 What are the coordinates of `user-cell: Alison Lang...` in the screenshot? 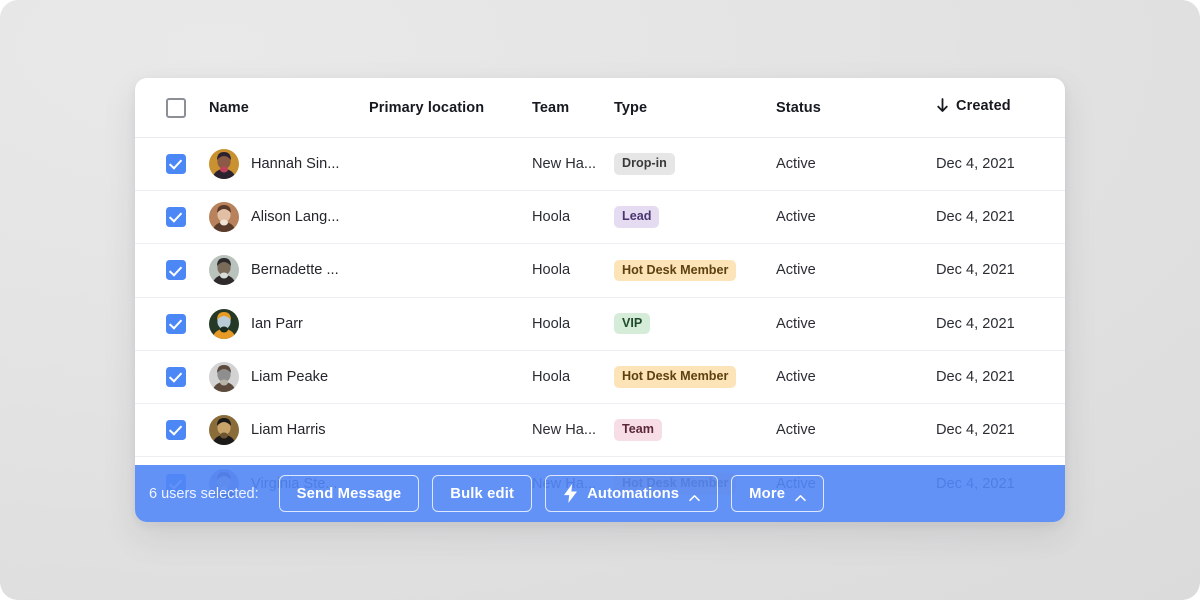 It's located at (289, 217).